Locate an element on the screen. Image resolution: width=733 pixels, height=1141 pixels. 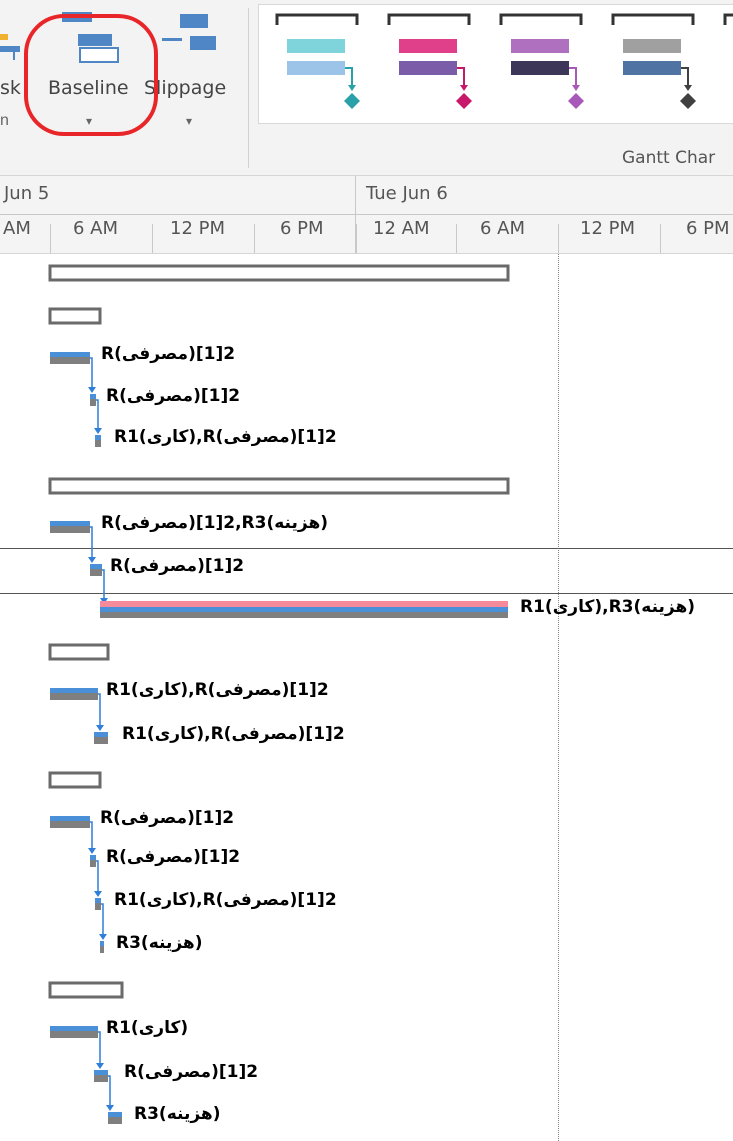
task-resource-label: R1(کاری) is located at coordinates (147, 1028).